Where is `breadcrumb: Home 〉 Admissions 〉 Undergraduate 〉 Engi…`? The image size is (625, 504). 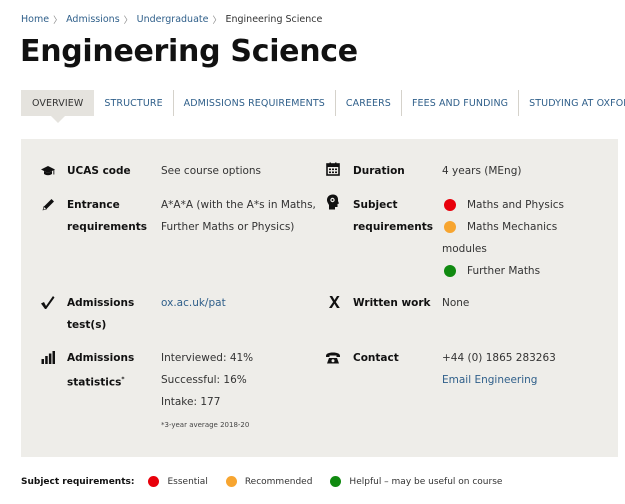
breadcrumb: Home 〉 Admissions 〉 Undergraduate 〉 Engi… is located at coordinates (171, 19).